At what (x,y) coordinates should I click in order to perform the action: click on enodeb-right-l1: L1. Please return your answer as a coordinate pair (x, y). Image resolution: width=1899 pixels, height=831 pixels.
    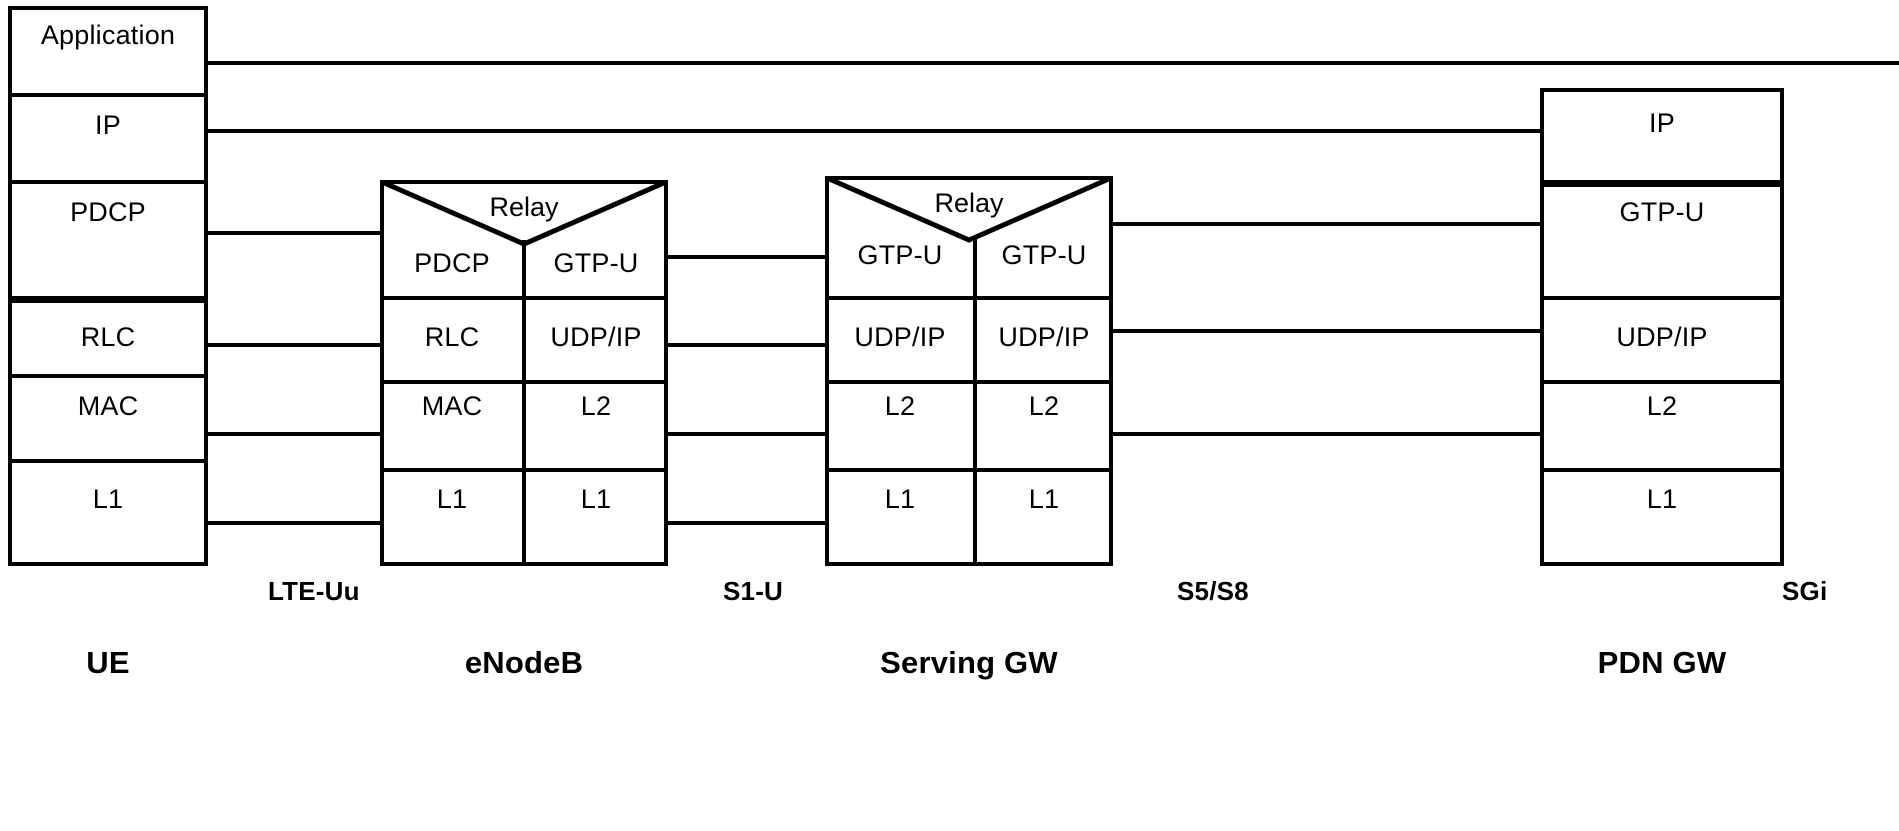
    Looking at the image, I should click on (596, 499).